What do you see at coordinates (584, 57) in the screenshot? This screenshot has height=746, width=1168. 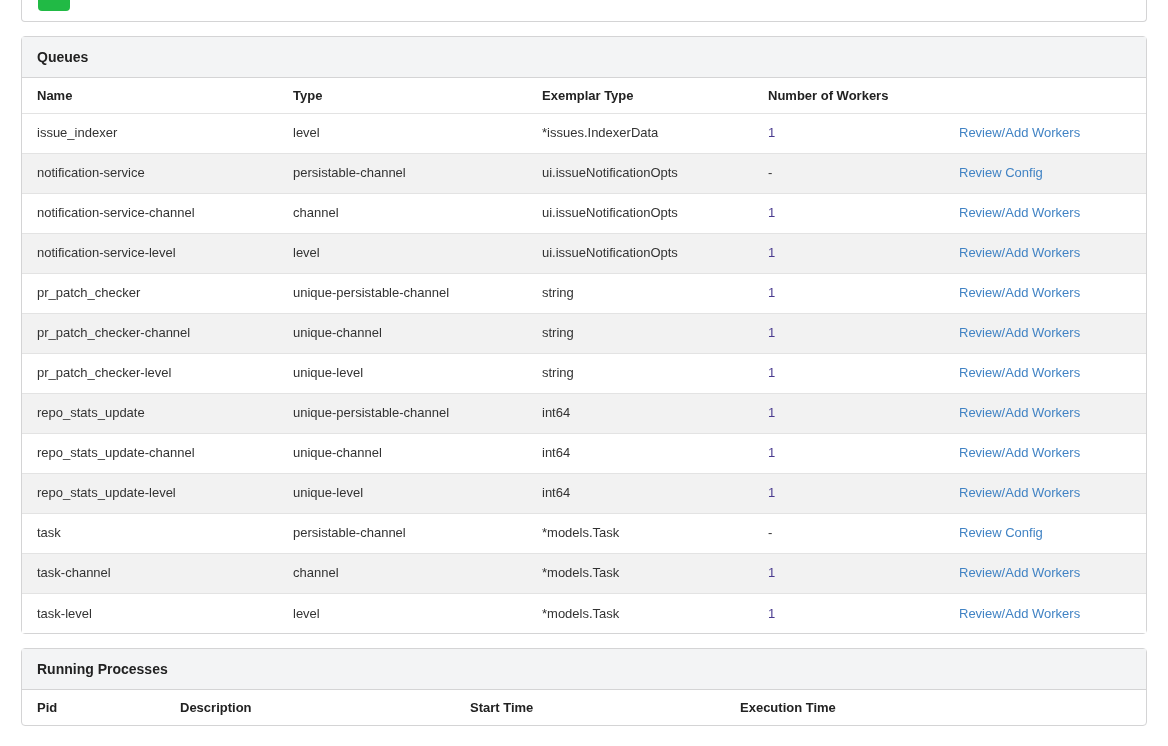 I see `section-header: Queues` at bounding box center [584, 57].